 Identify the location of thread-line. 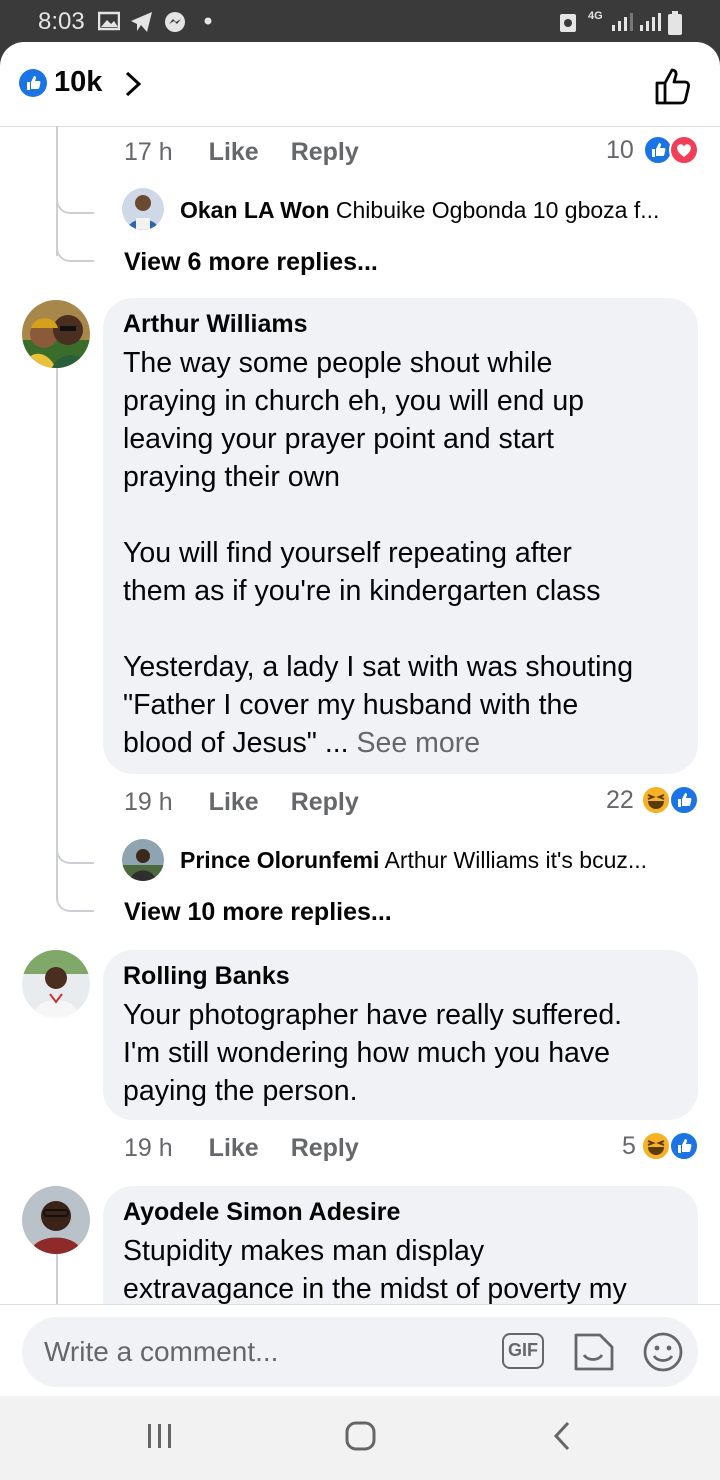
(57, 631).